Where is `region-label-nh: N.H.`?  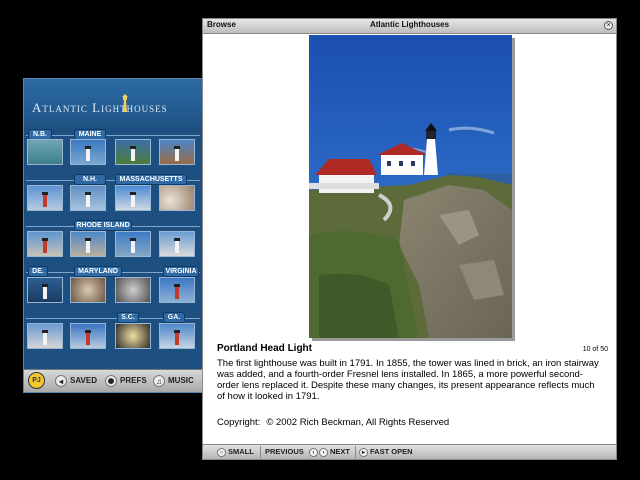 region-label-nh: N.H. is located at coordinates (90, 179).